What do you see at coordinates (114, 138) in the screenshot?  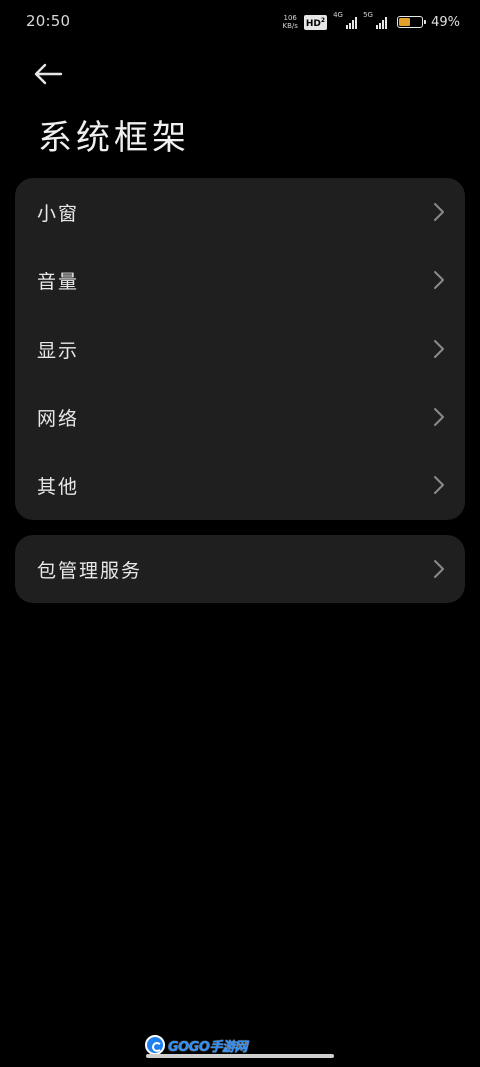 I see `page-title: 系统框架` at bounding box center [114, 138].